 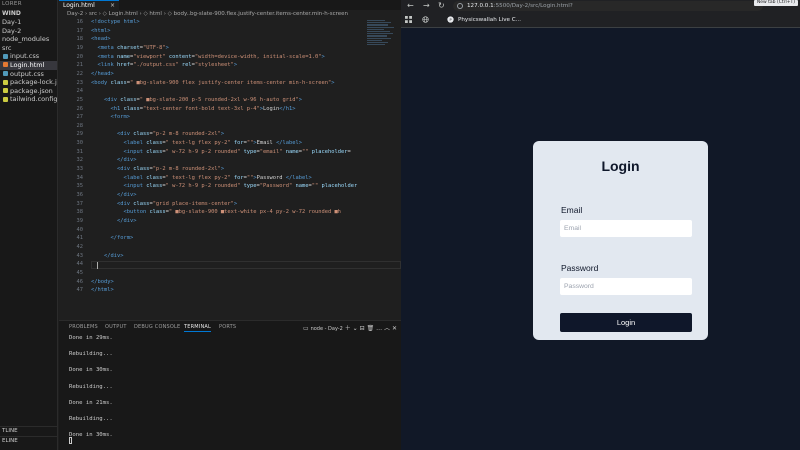 I want to click on explorer-project: WIND, so click(x=28, y=13).